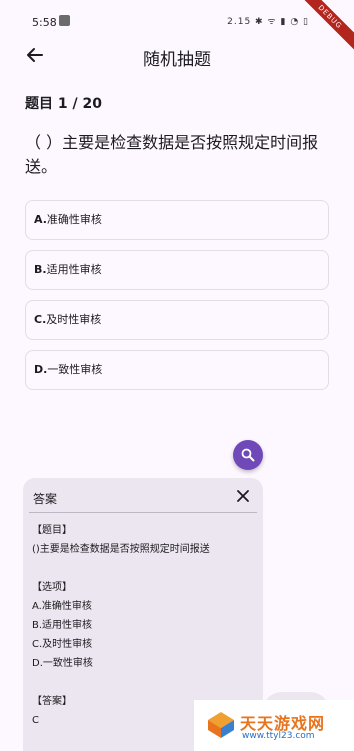 This screenshot has width=354, height=751. I want to click on close-button, so click(243, 496).